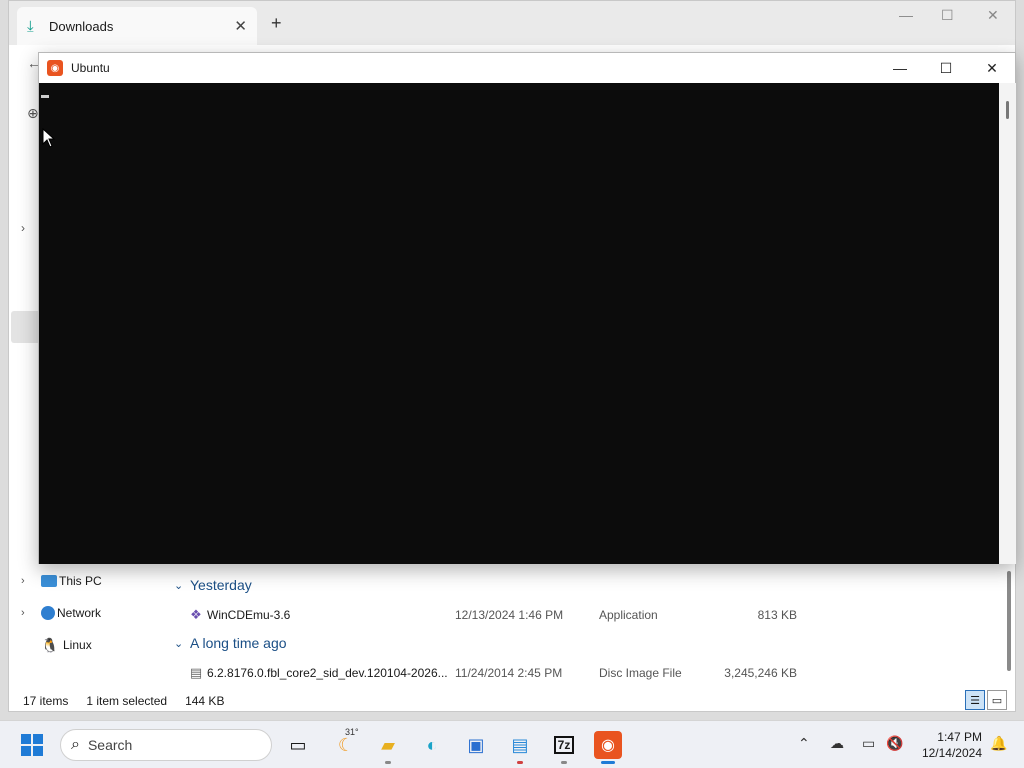 The height and width of the screenshot is (768, 1024). Describe the element at coordinates (868, 743) in the screenshot. I see `display-icon: ▭` at that location.